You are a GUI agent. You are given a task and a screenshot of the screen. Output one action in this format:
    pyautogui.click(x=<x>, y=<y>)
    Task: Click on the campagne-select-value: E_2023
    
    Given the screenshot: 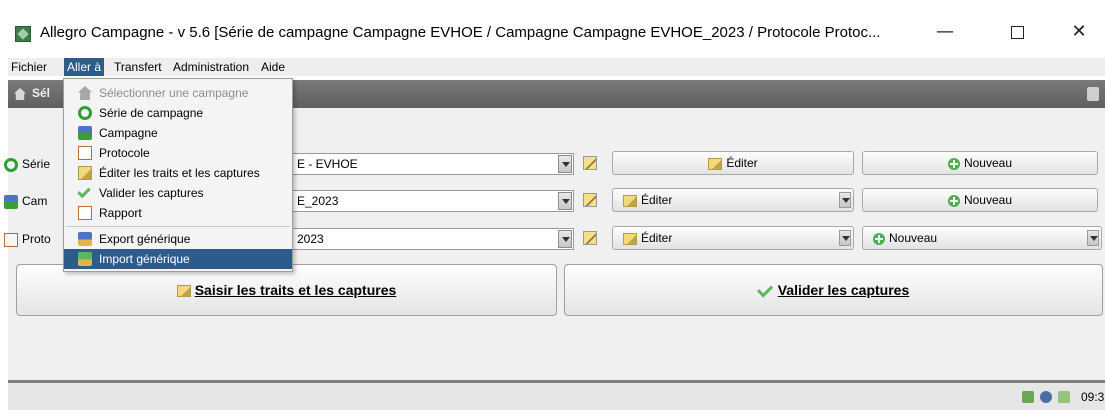 What is the action you would take?
    pyautogui.click(x=318, y=201)
    